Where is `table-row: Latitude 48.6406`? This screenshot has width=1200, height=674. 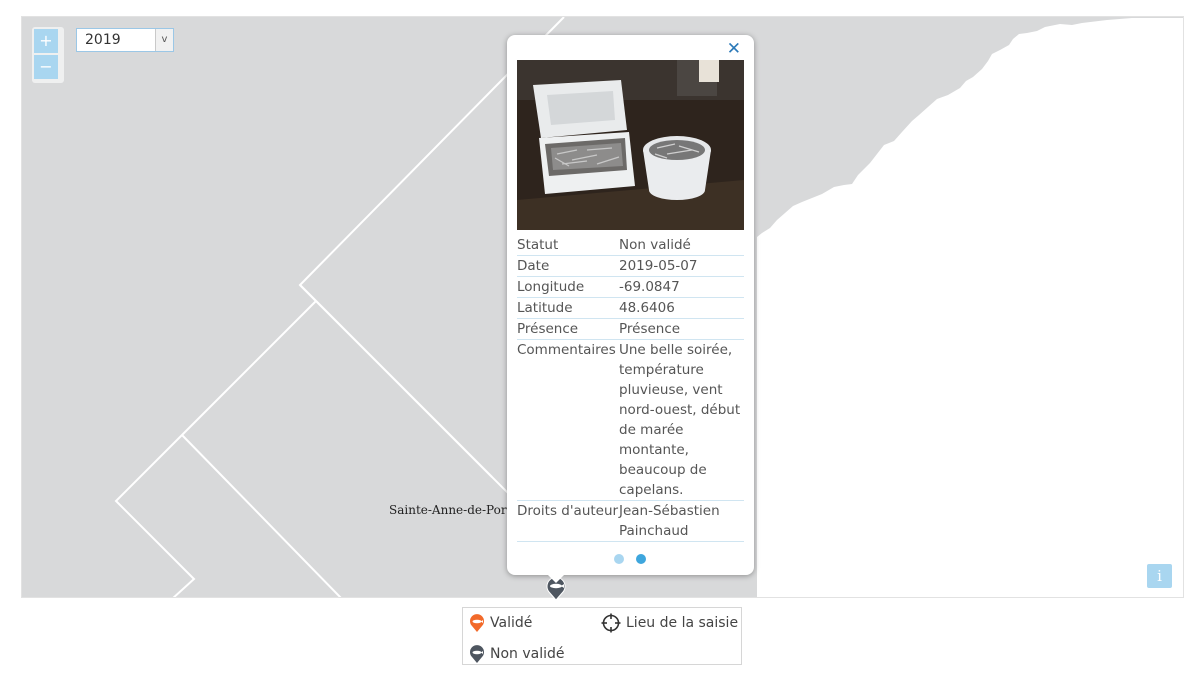
table-row: Latitude 48.6406 is located at coordinates (630, 308).